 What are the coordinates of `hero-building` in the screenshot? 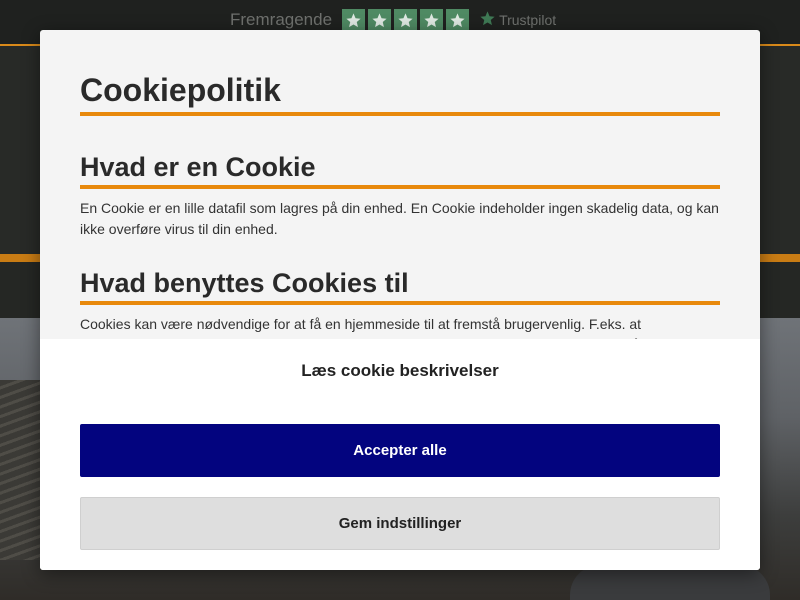 It's located at (20, 470).